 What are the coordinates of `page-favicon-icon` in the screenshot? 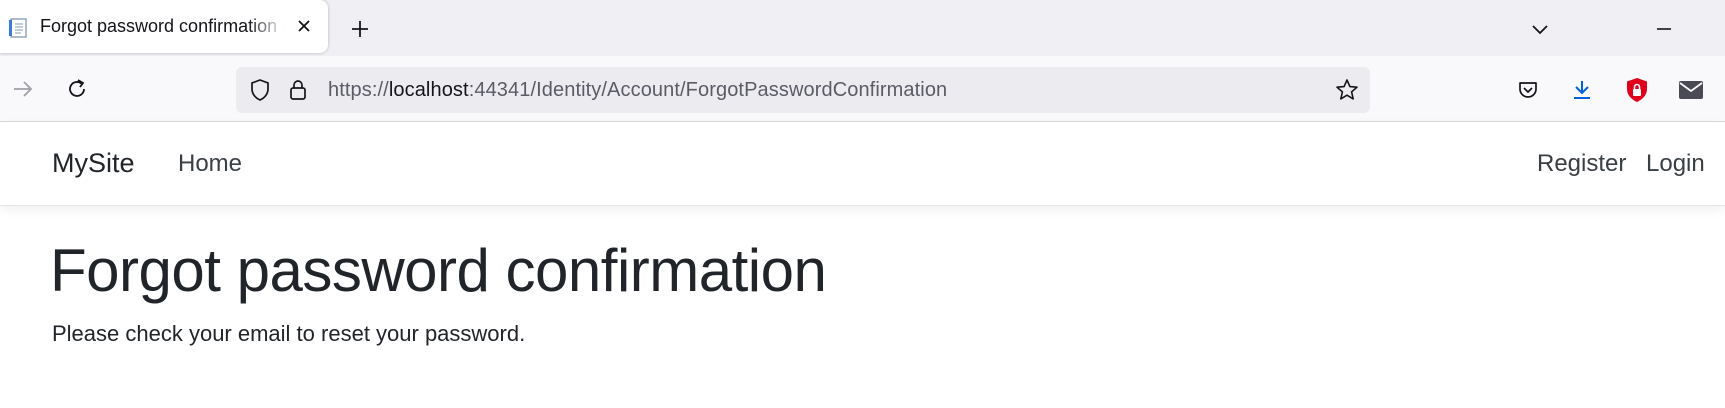 It's located at (19, 28).